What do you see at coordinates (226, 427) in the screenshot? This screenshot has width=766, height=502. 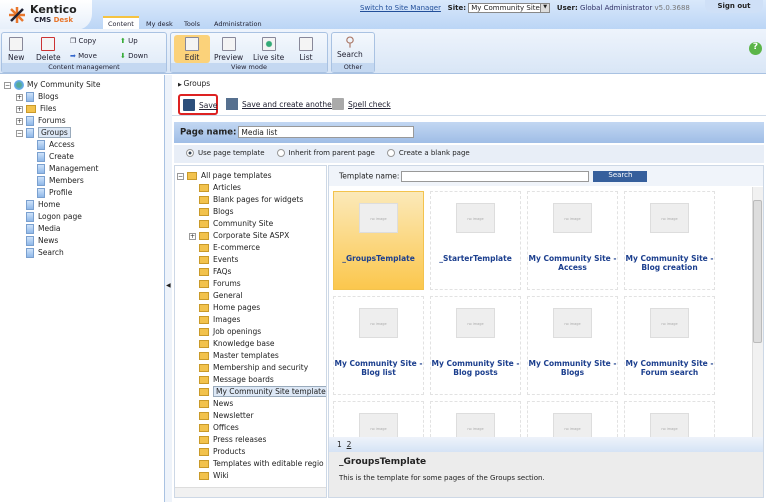 I see `tree-item-label: Offices` at bounding box center [226, 427].